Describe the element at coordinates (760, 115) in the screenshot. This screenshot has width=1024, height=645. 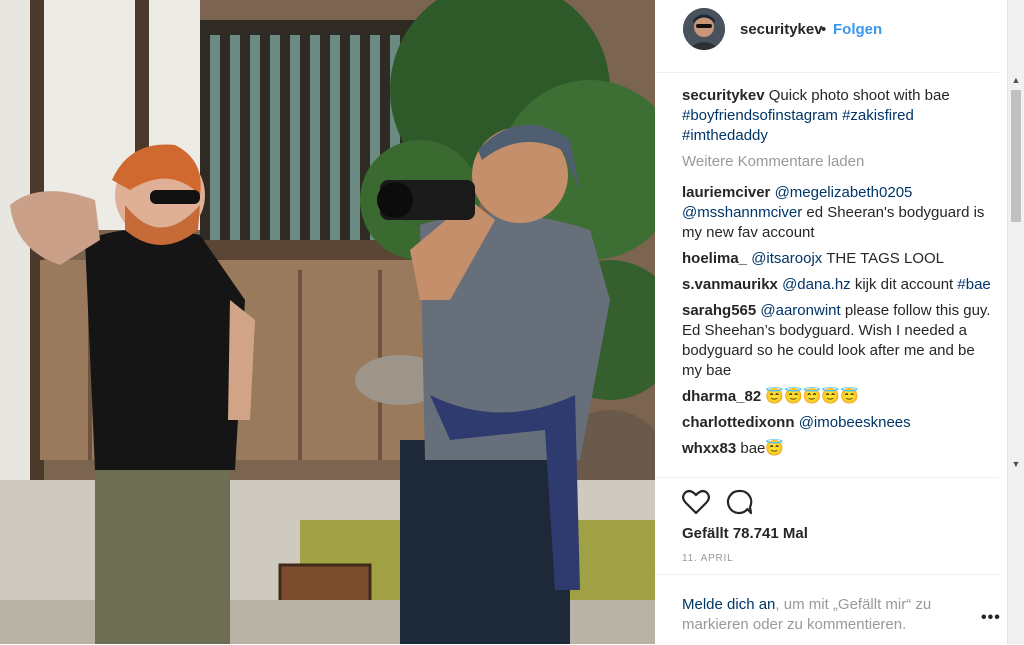
I see `hashtag-link: #boyfriendsofinstagram` at that location.